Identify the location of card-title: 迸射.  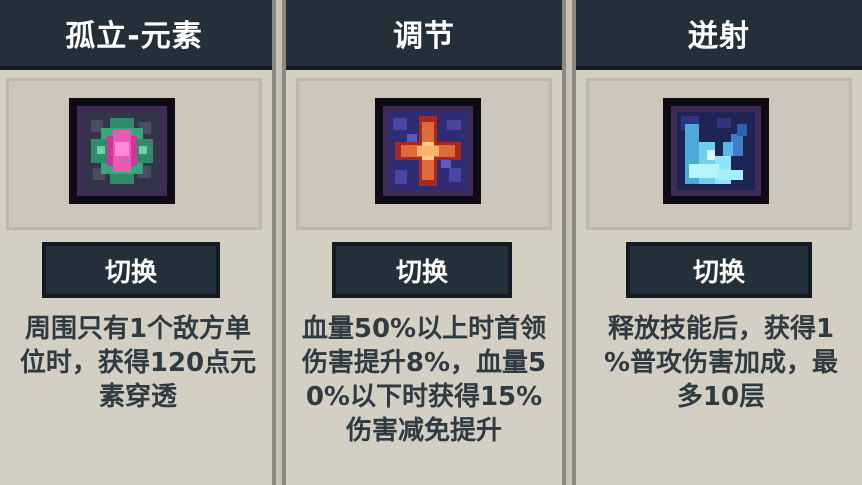
(719, 35).